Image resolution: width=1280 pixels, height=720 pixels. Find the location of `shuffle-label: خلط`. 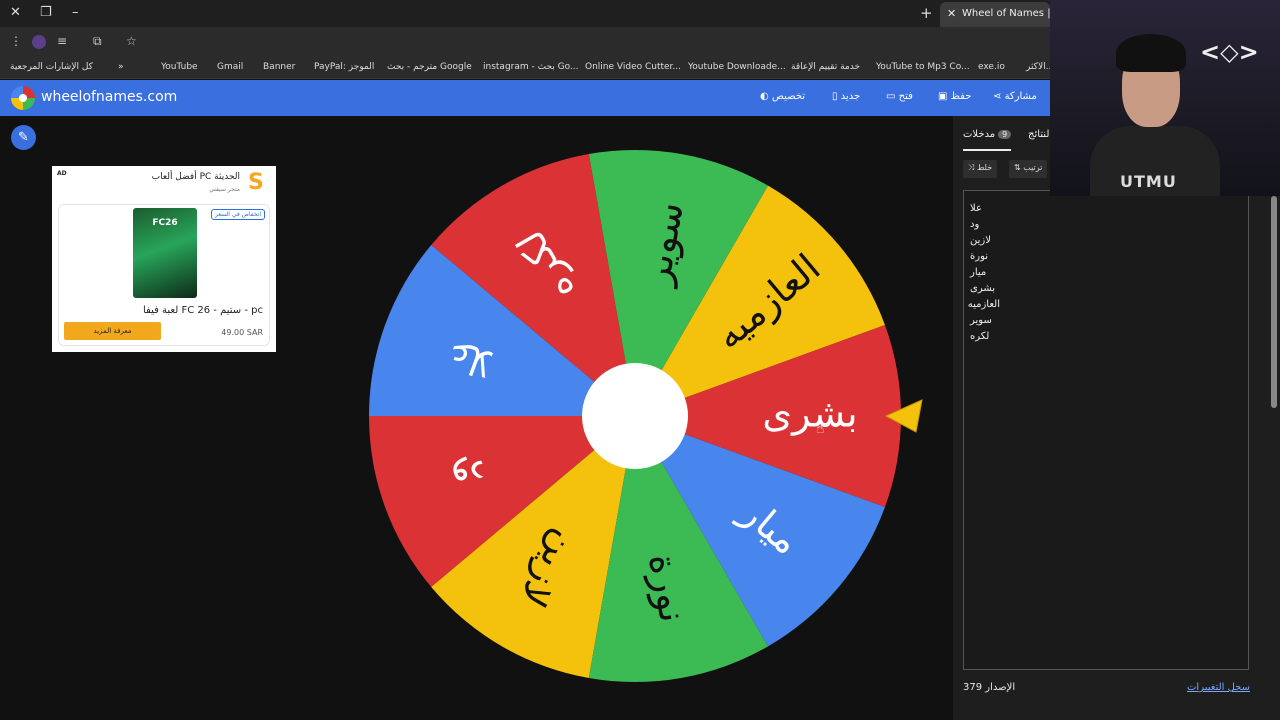

shuffle-label: خلط is located at coordinates (984, 167).